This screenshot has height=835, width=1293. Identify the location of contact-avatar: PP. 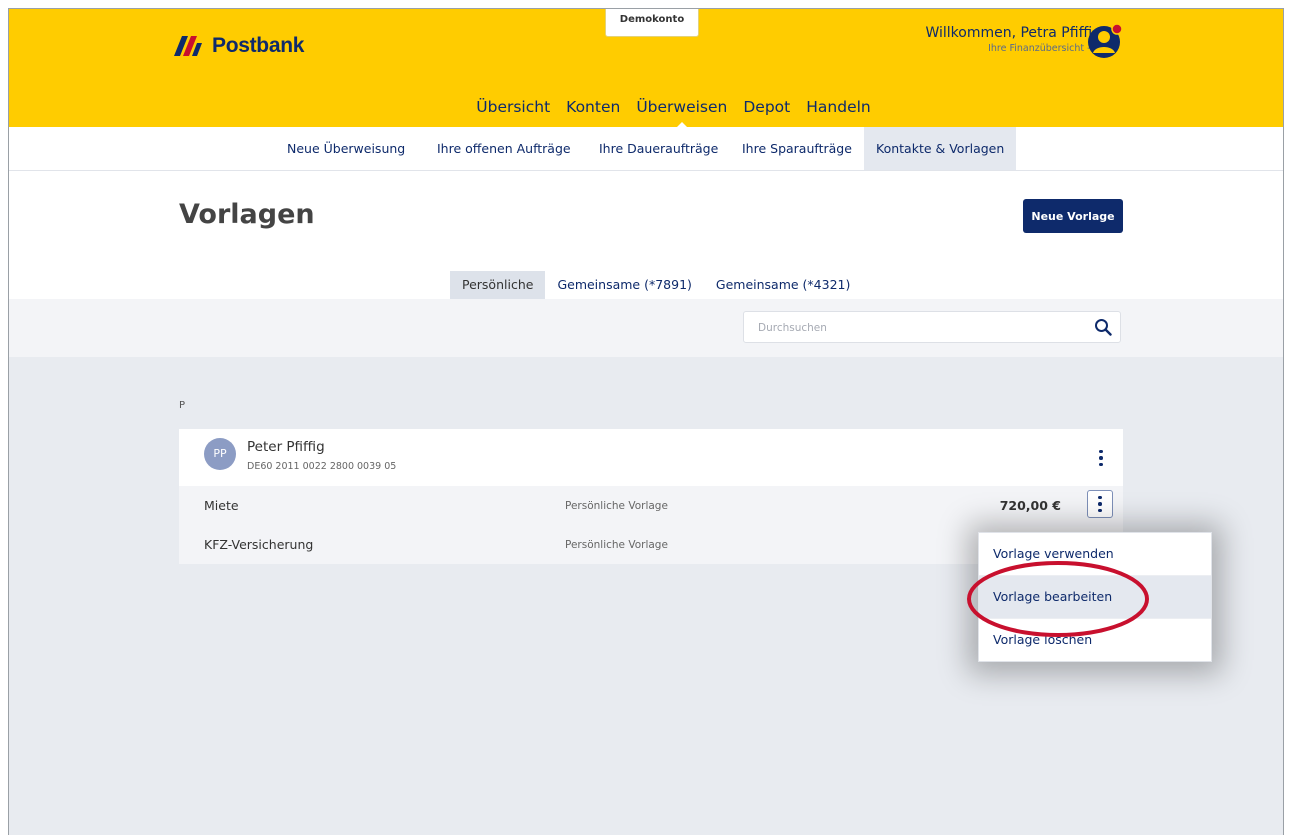
(220, 454).